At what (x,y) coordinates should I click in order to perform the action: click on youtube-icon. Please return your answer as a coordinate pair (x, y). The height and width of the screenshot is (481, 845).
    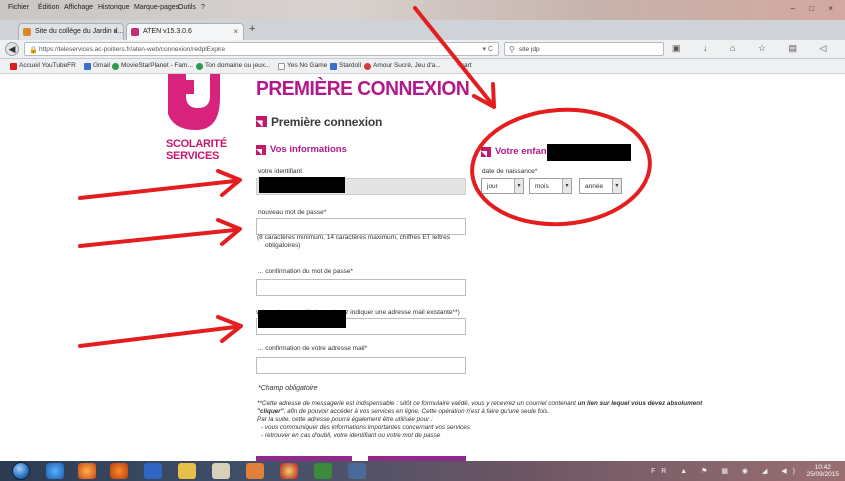
    Looking at the image, I should click on (13, 66).